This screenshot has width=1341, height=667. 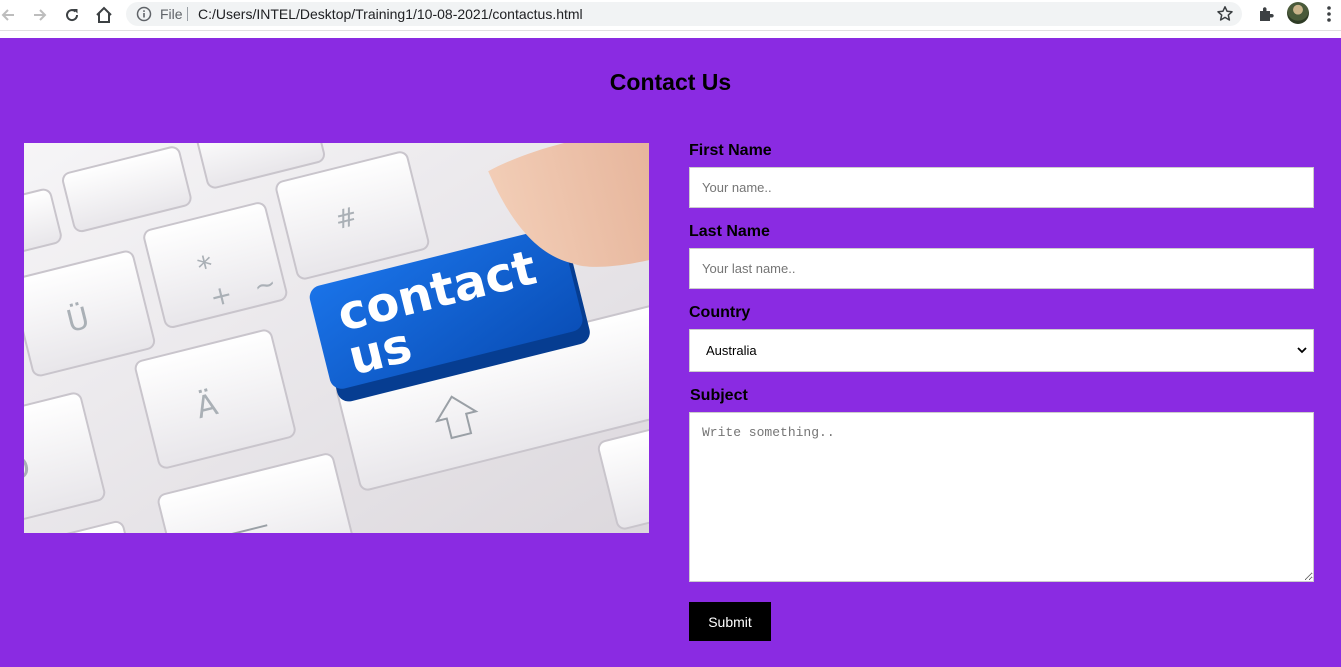 I want to click on home-button, so click(x=104, y=15).